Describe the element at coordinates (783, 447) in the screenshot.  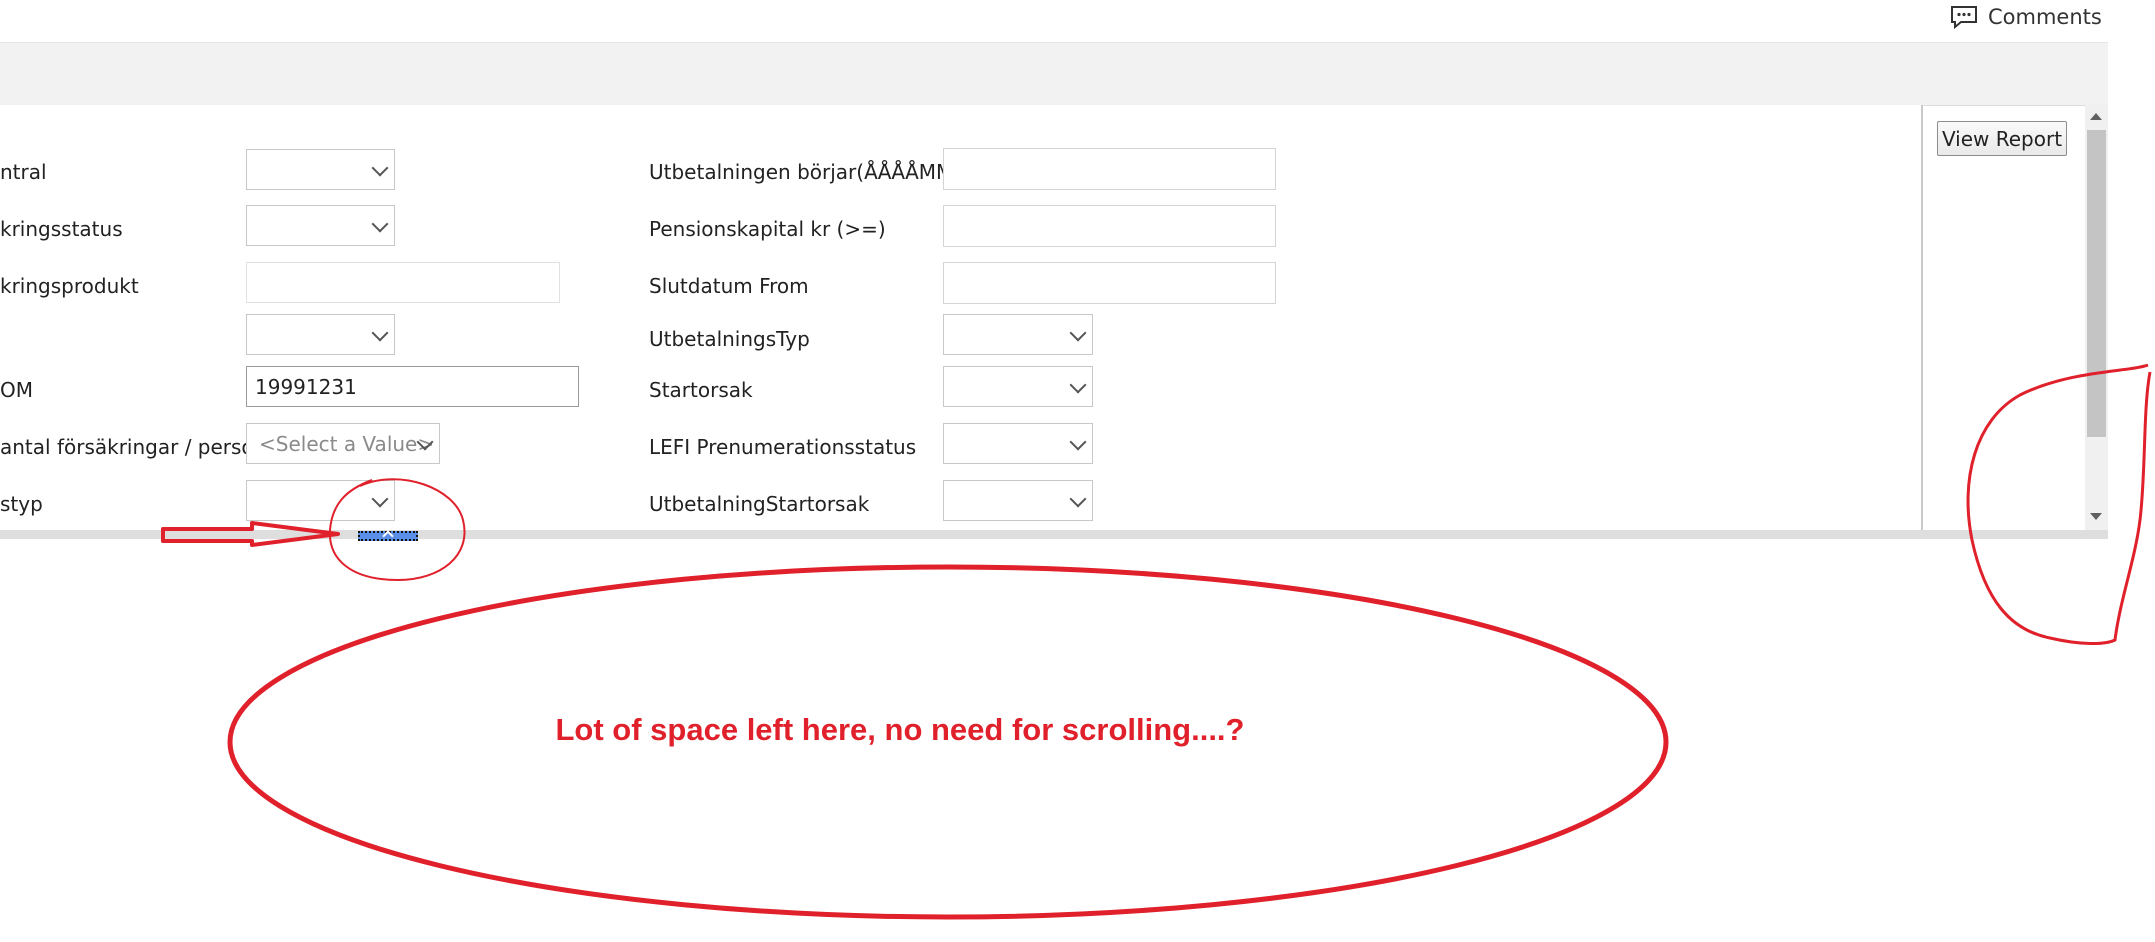
I see `param-label: LEFI Prenumerationsstatus` at that location.